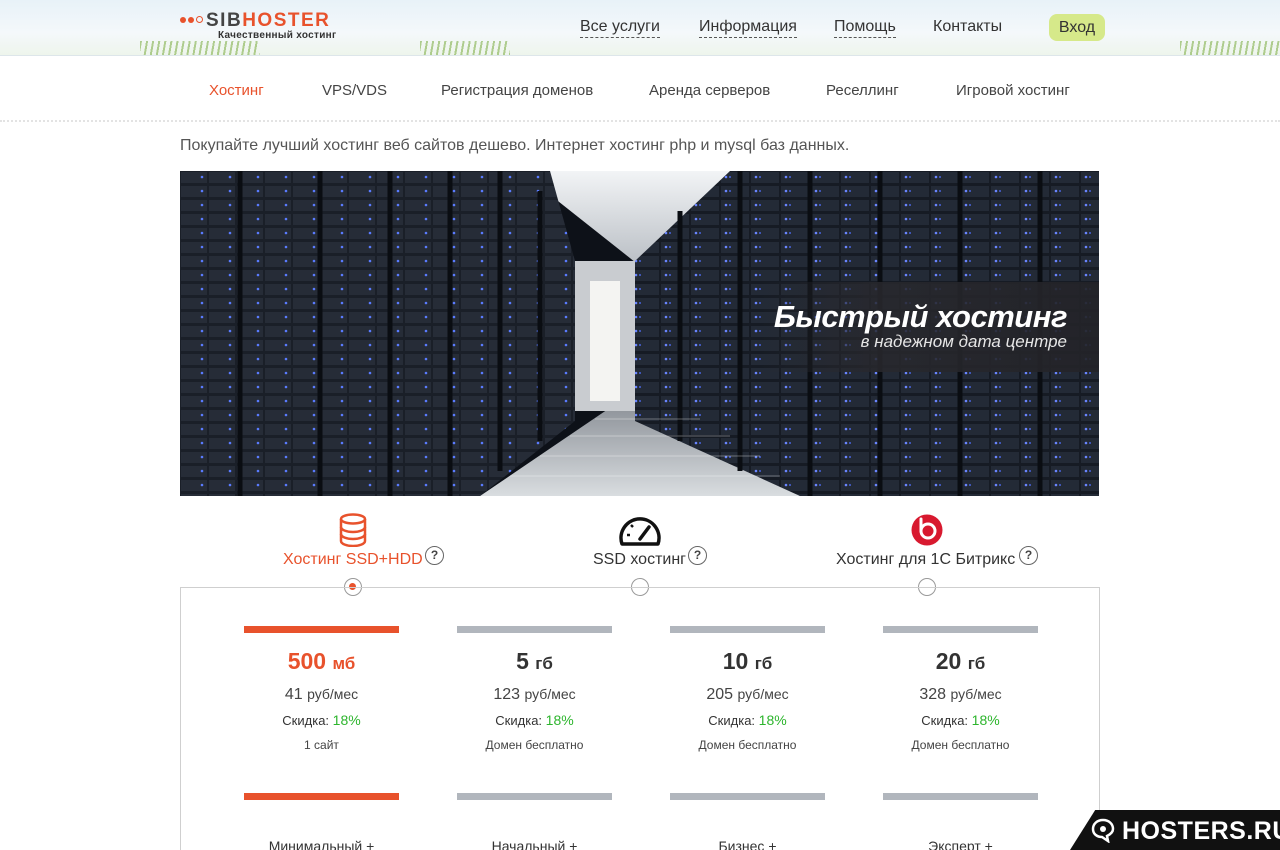 The image size is (1280, 850). I want to click on hosting-type-ssd-hdd-label: Хостинг SSD+HDD, so click(353, 560).